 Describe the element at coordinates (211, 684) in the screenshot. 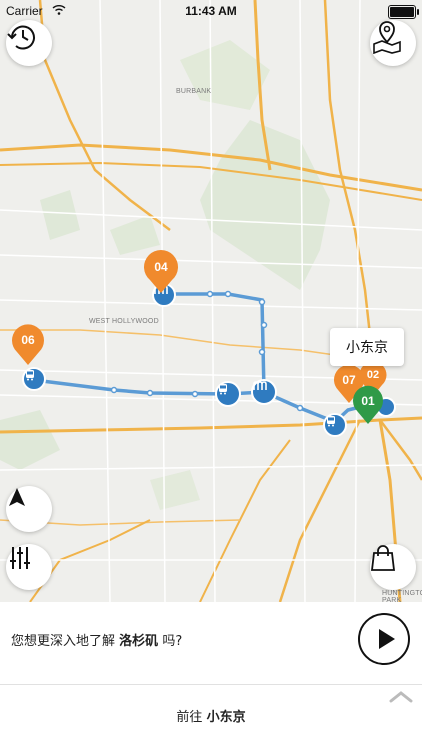

I see `divider` at that location.